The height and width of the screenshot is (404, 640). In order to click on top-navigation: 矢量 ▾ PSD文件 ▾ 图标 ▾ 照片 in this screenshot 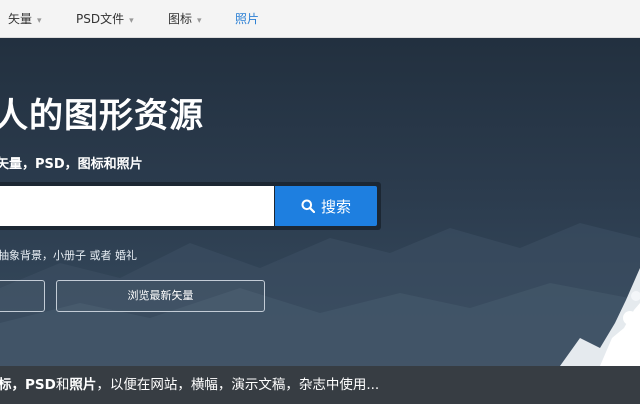, I will do `click(320, 19)`.